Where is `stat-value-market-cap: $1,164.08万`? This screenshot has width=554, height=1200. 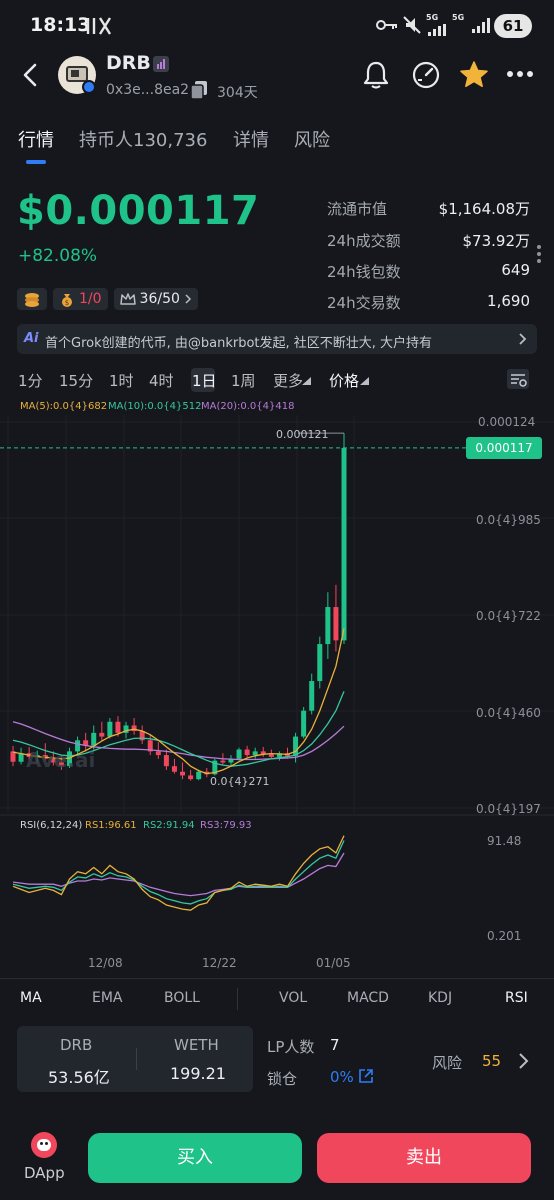 stat-value-market-cap: $1,164.08万 is located at coordinates (484, 209).